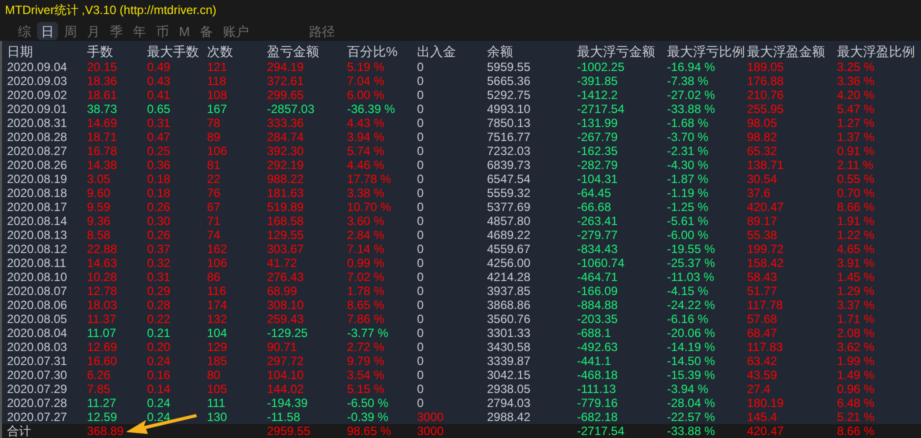  I want to click on table-cell-text: 2020.08.14, so click(37, 221).